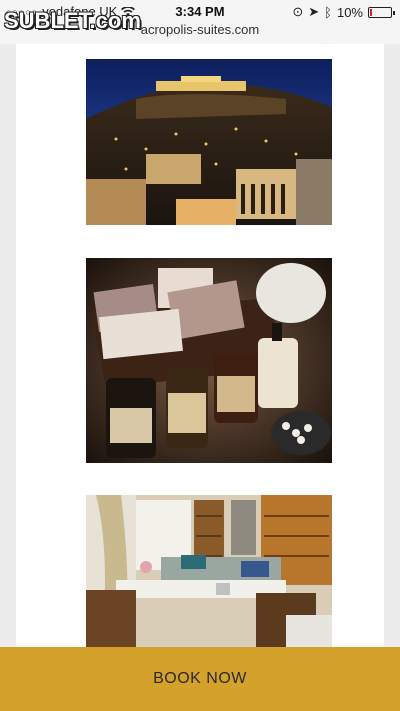 The height and width of the screenshot is (711, 400). I want to click on bluetooth-icon: ᛒ, so click(328, 12).